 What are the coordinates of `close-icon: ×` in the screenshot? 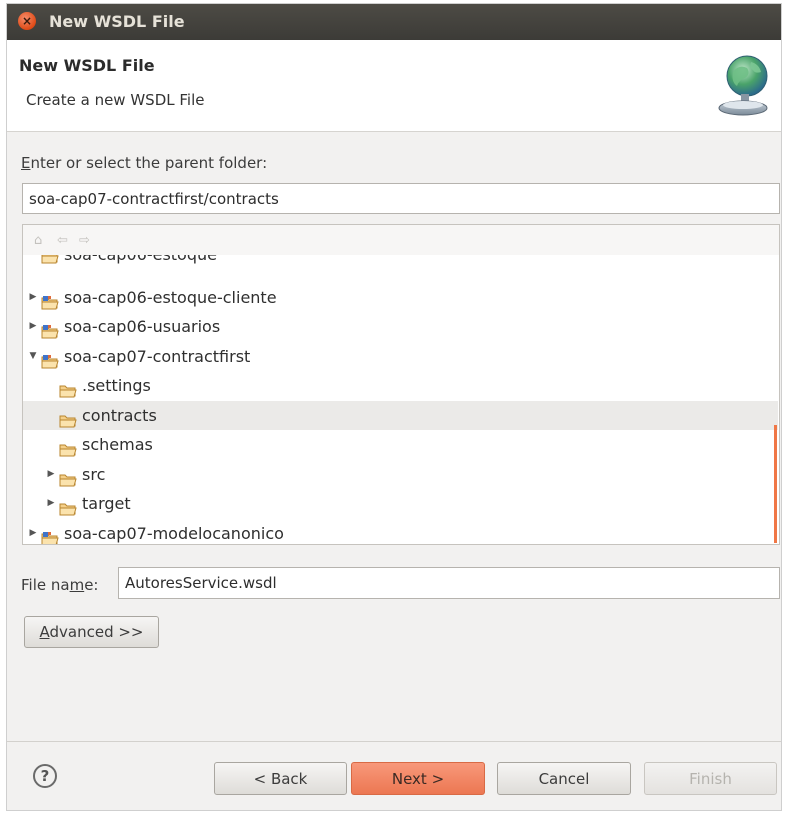 It's located at (27, 21).